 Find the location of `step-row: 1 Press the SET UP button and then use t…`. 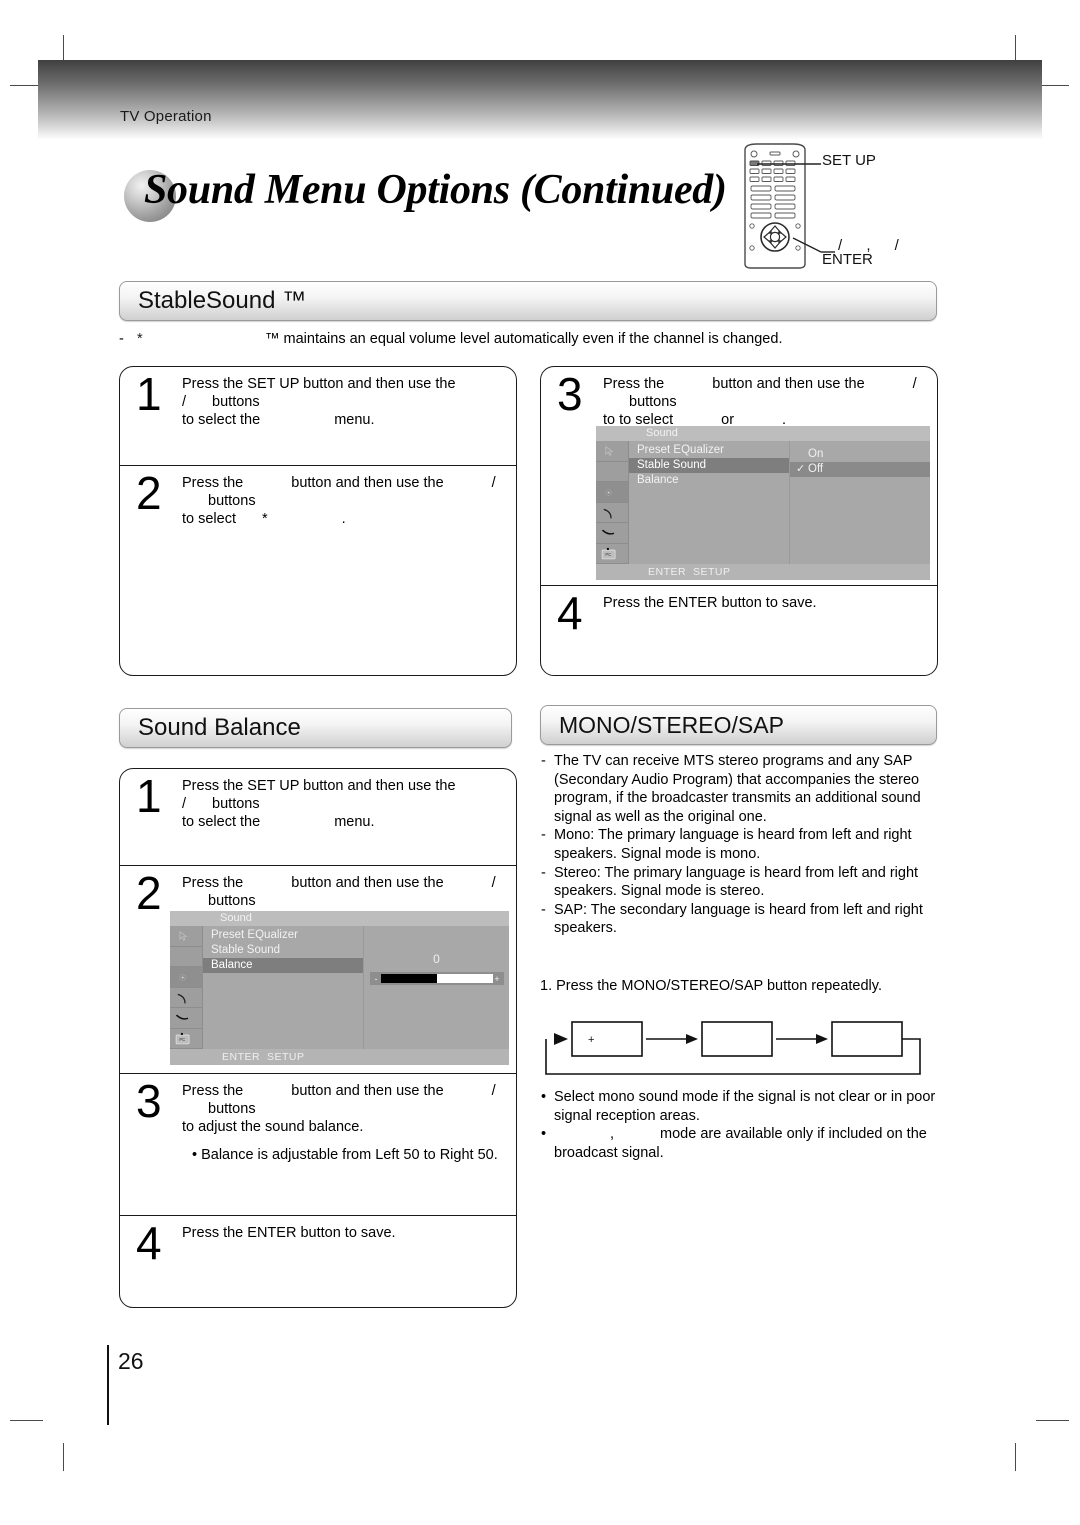

step-row: 1 Press the SET UP button and then use t… is located at coordinates (318, 416).